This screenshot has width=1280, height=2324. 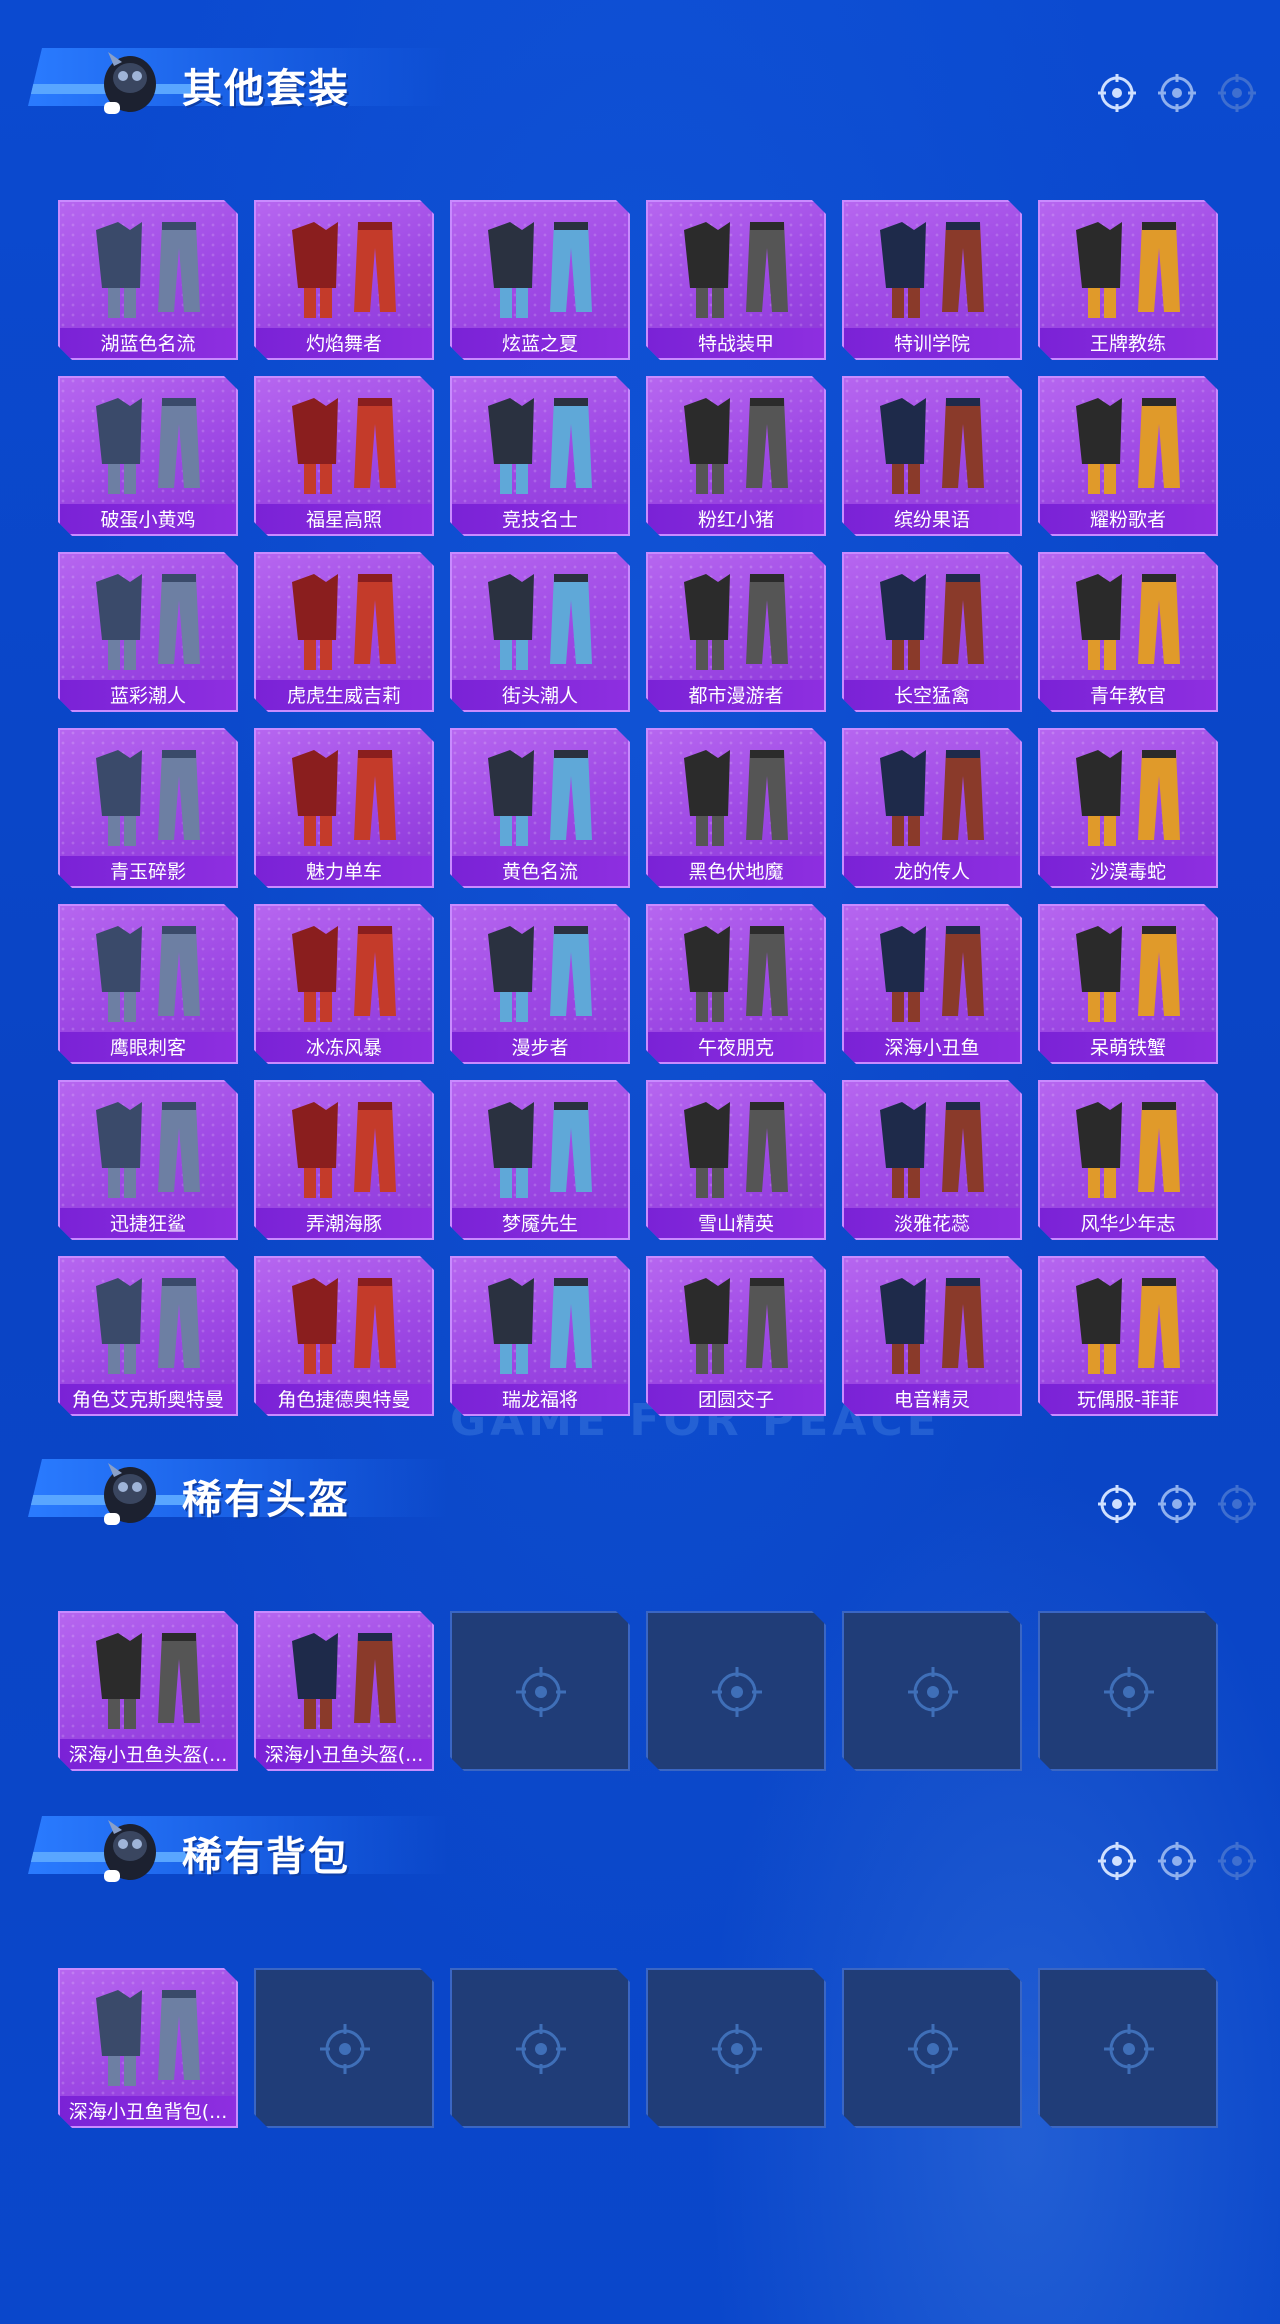 What do you see at coordinates (540, 808) in the screenshot?
I see `item-card: 黄色名流` at bounding box center [540, 808].